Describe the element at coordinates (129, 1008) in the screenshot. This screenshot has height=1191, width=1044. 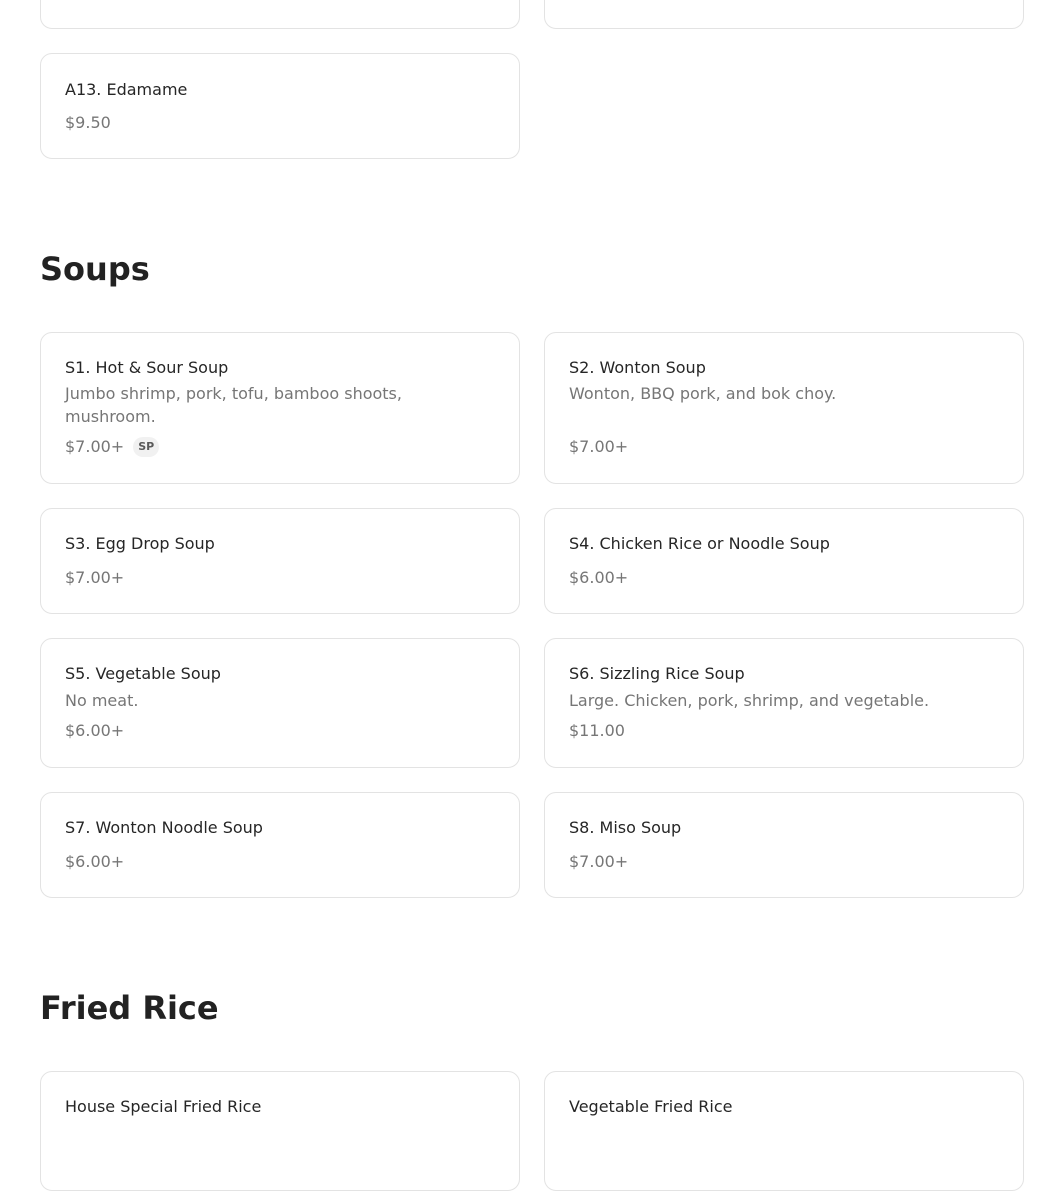
I see `section-title-fried-rice: Fried Rice` at that location.